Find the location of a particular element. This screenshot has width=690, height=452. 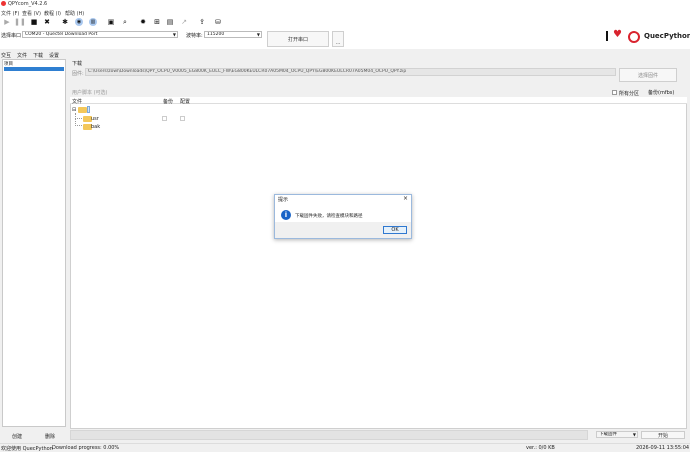

port-label: 选择串口 is located at coordinates (11, 36).